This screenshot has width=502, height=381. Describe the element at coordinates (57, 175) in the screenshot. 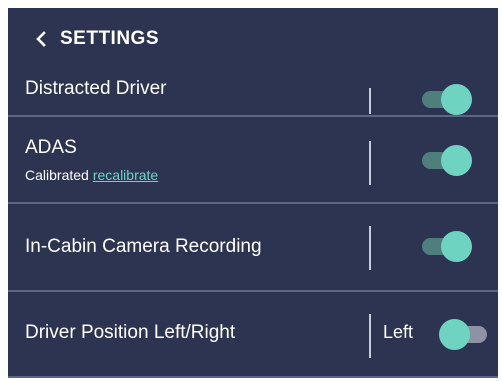

I see `adas-status-text: Calibrated` at that location.